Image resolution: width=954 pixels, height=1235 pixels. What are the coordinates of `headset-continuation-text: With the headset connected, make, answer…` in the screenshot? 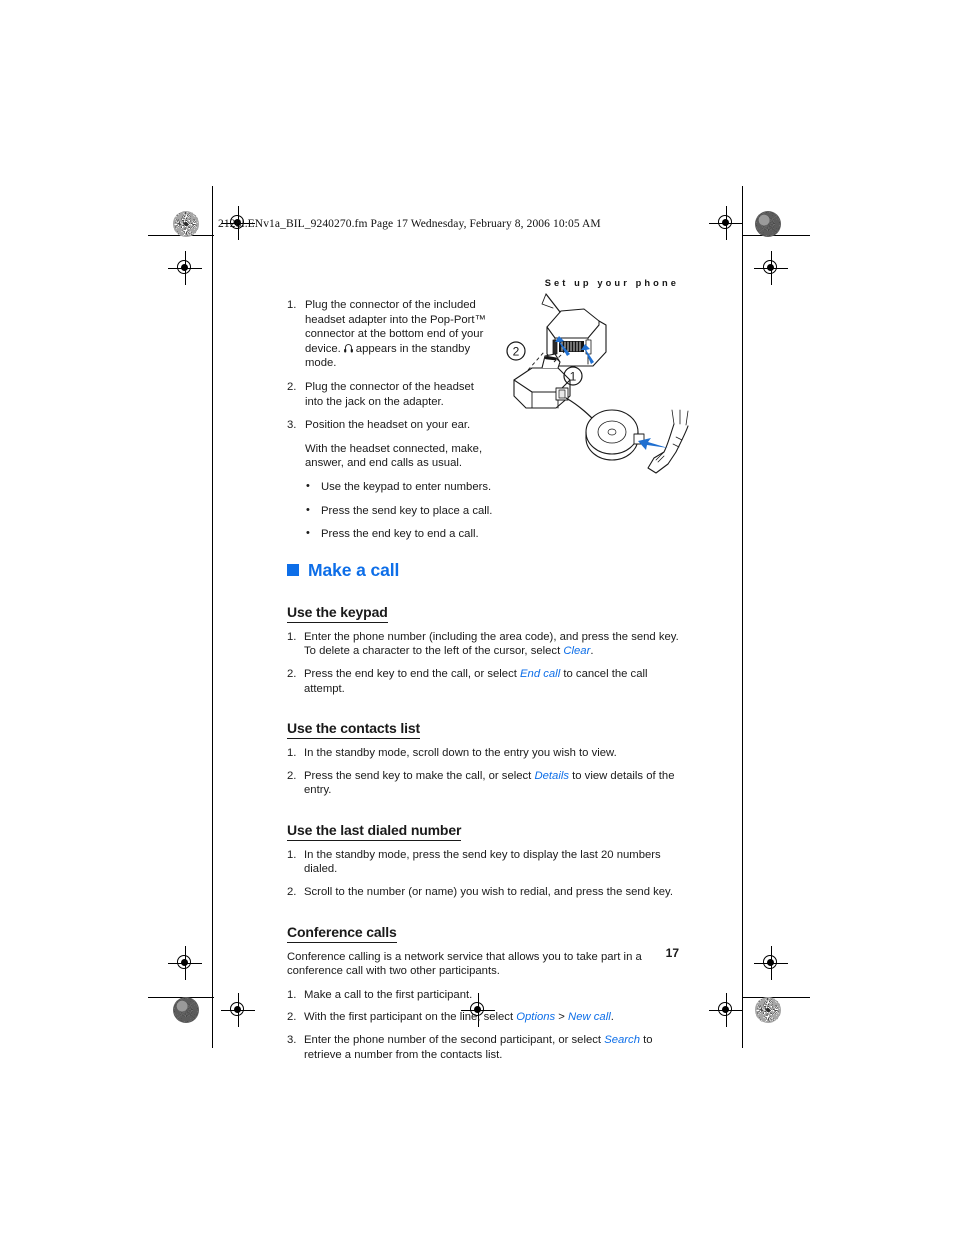 It's located at (394, 456).